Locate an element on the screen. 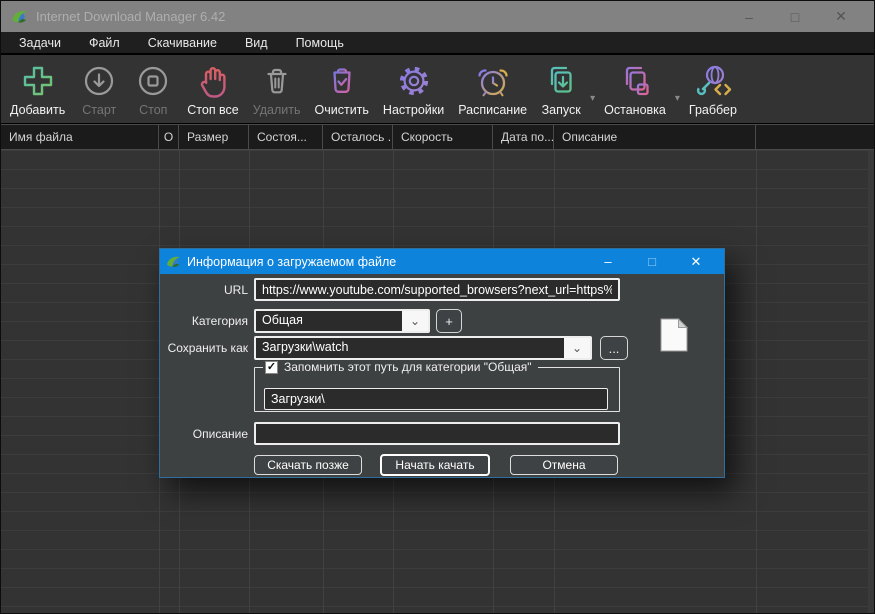  url-input is located at coordinates (437, 289).